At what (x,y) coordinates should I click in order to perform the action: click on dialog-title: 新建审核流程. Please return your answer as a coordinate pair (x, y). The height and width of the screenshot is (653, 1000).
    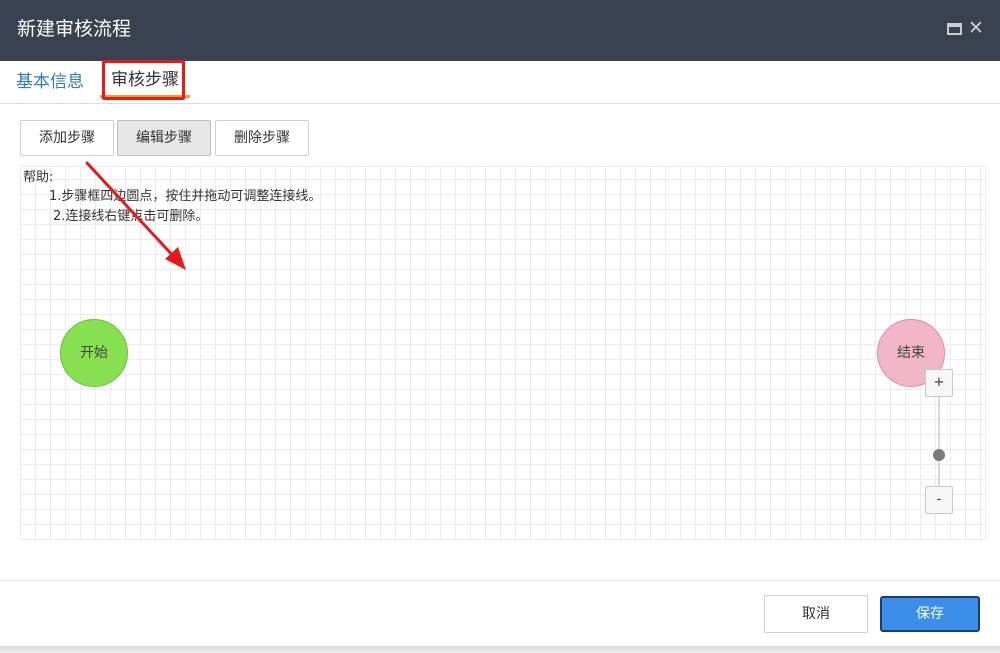
    Looking at the image, I should click on (74, 29).